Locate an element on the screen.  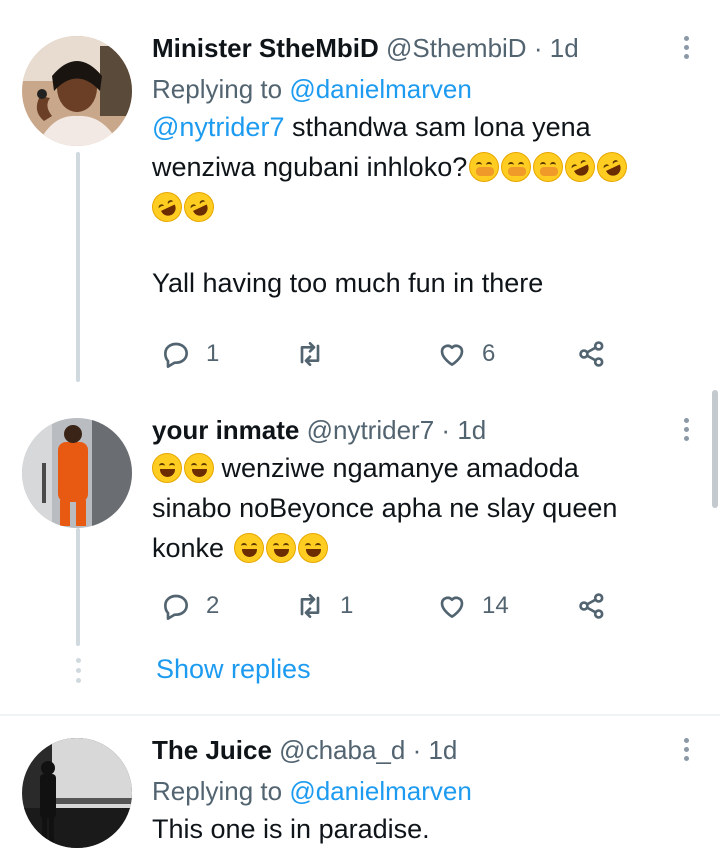
text-line: sthandwa sam lona yena is located at coordinates (437, 127).